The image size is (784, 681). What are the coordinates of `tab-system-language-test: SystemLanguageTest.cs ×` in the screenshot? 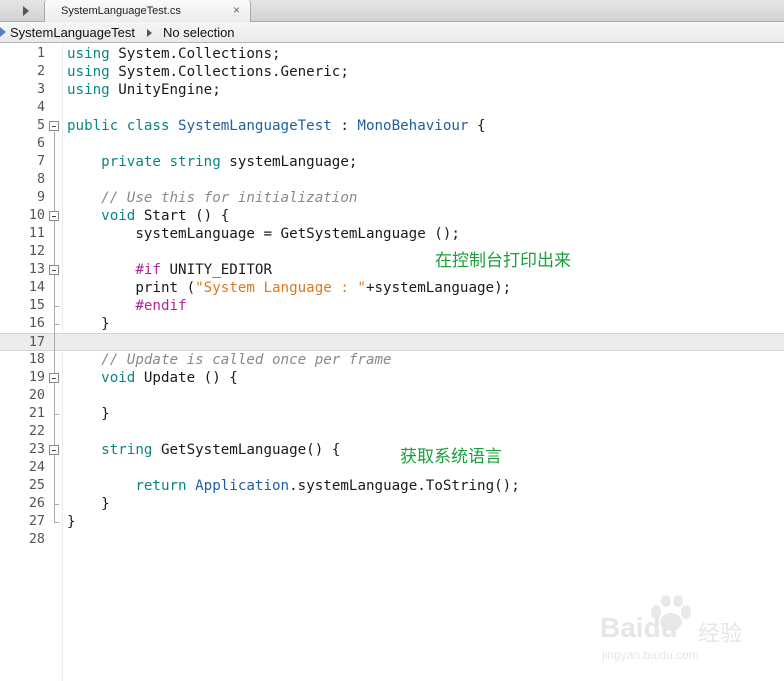 It's located at (147, 11).